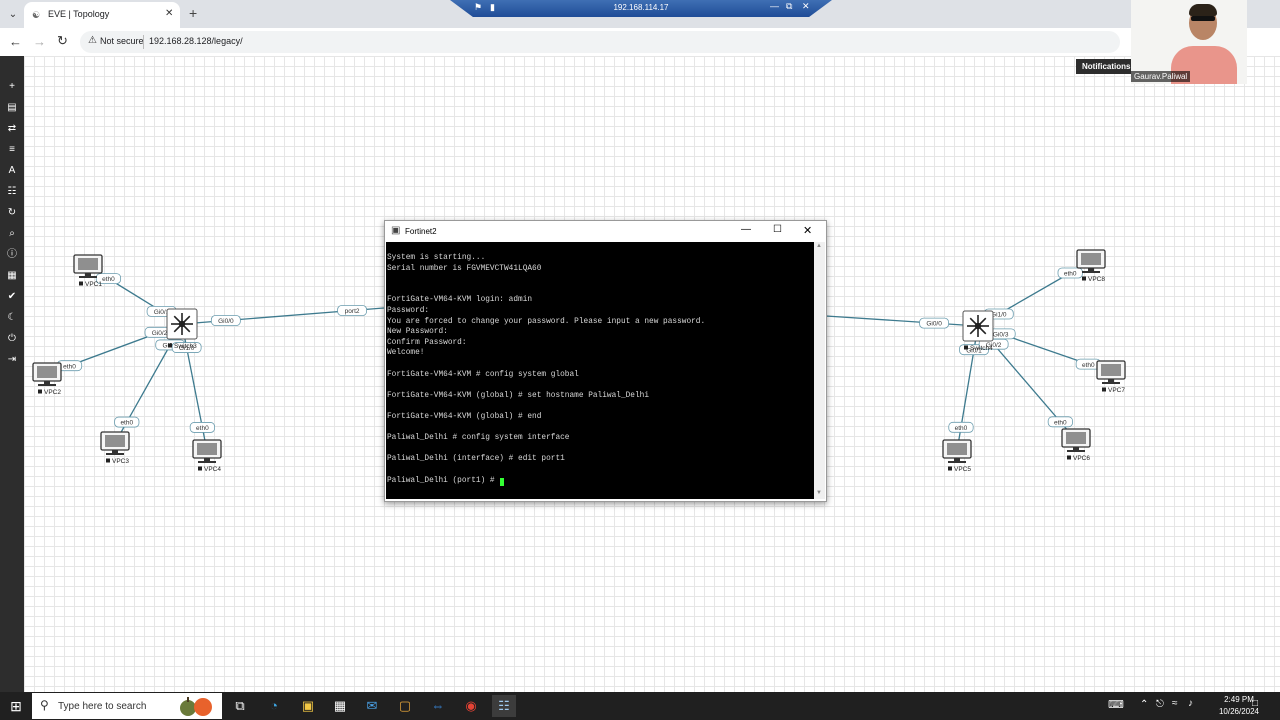  I want to click on edge-icon: ◔, so click(274, 706).